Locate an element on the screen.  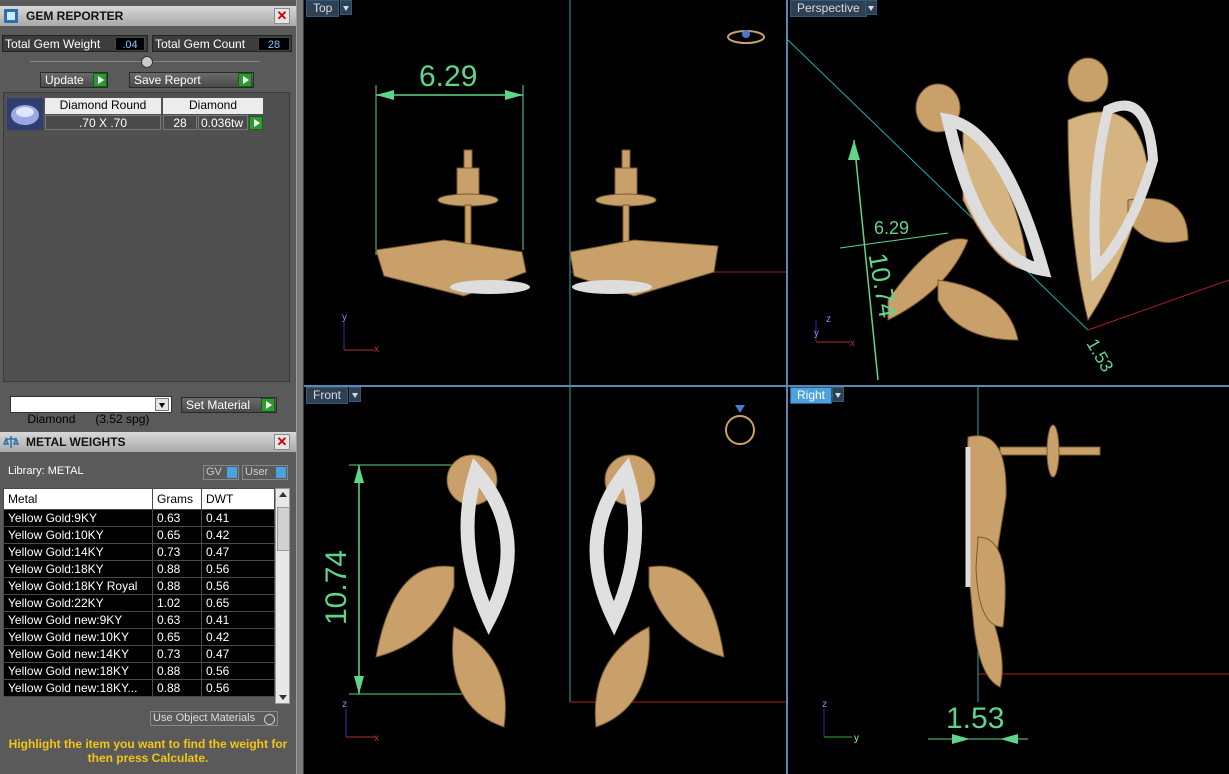
table-row: Yellow Gold:22KY 1.02 0.65 is located at coordinates (139, 603).